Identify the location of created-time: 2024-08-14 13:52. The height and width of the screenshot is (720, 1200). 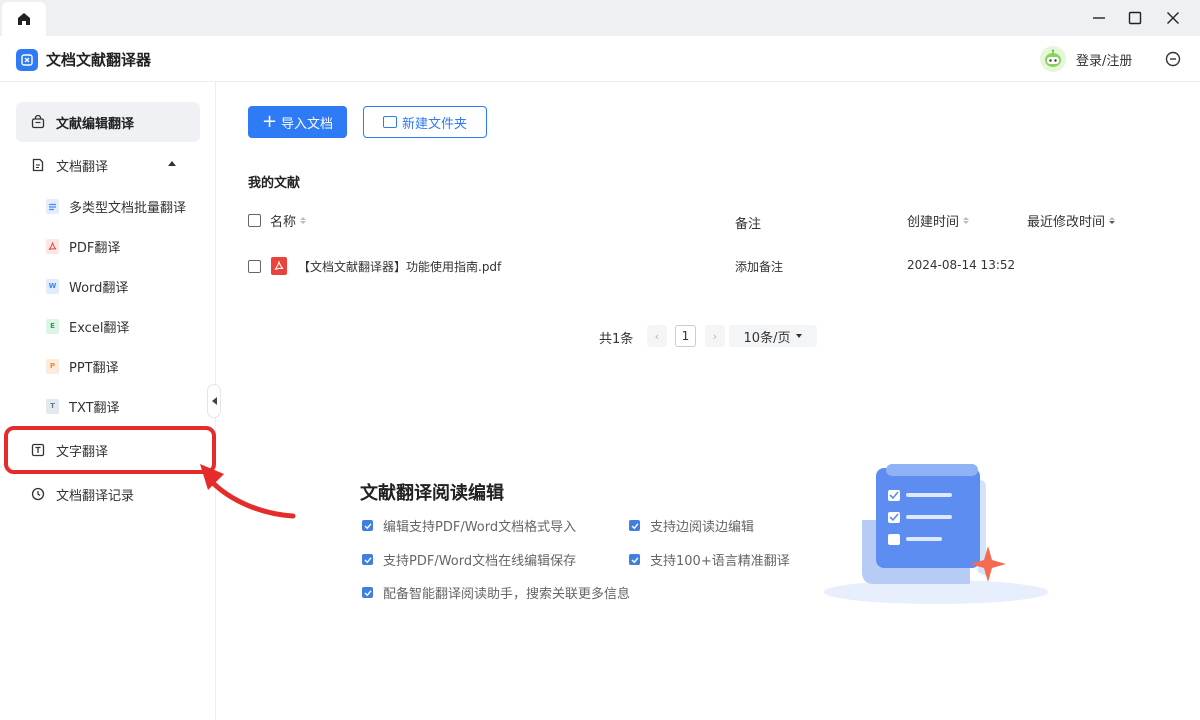
(961, 265).